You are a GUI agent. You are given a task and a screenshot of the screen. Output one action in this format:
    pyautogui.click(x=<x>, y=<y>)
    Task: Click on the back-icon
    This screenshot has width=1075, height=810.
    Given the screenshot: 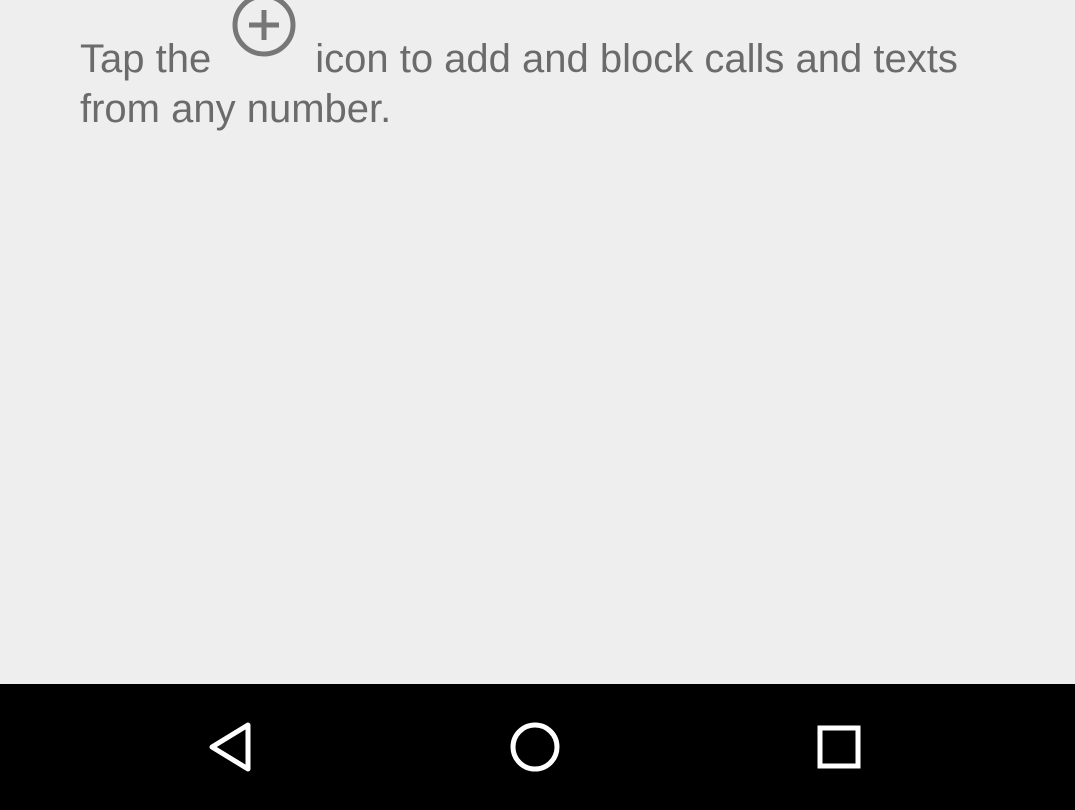 What is the action you would take?
    pyautogui.click(x=230, y=747)
    